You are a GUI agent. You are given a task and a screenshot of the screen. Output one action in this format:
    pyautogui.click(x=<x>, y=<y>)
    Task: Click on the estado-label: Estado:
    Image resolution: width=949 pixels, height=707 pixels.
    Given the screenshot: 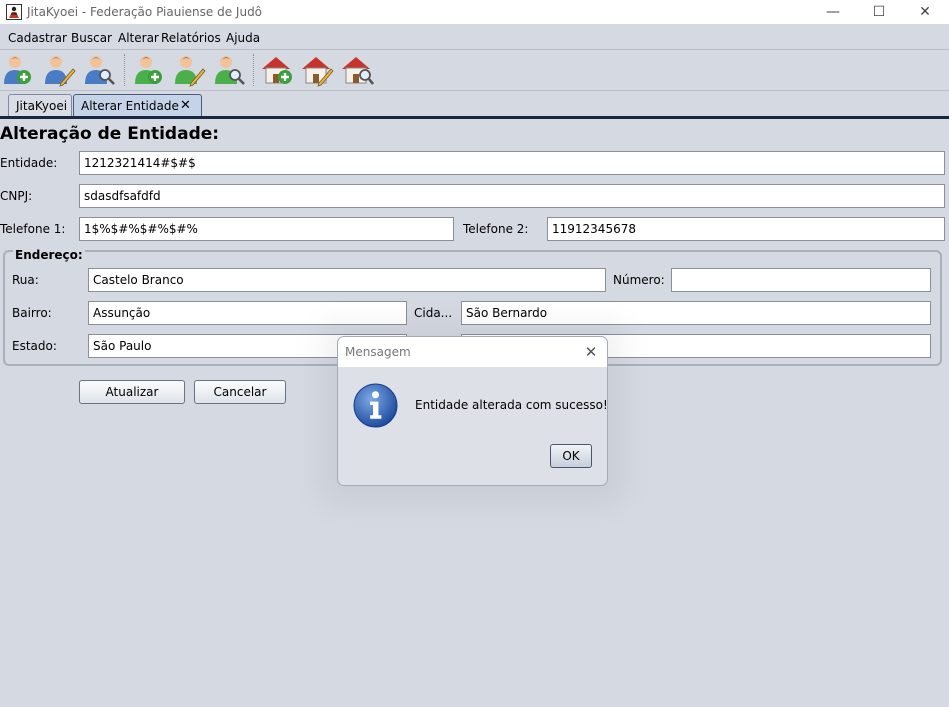 What is the action you would take?
    pyautogui.click(x=34, y=346)
    